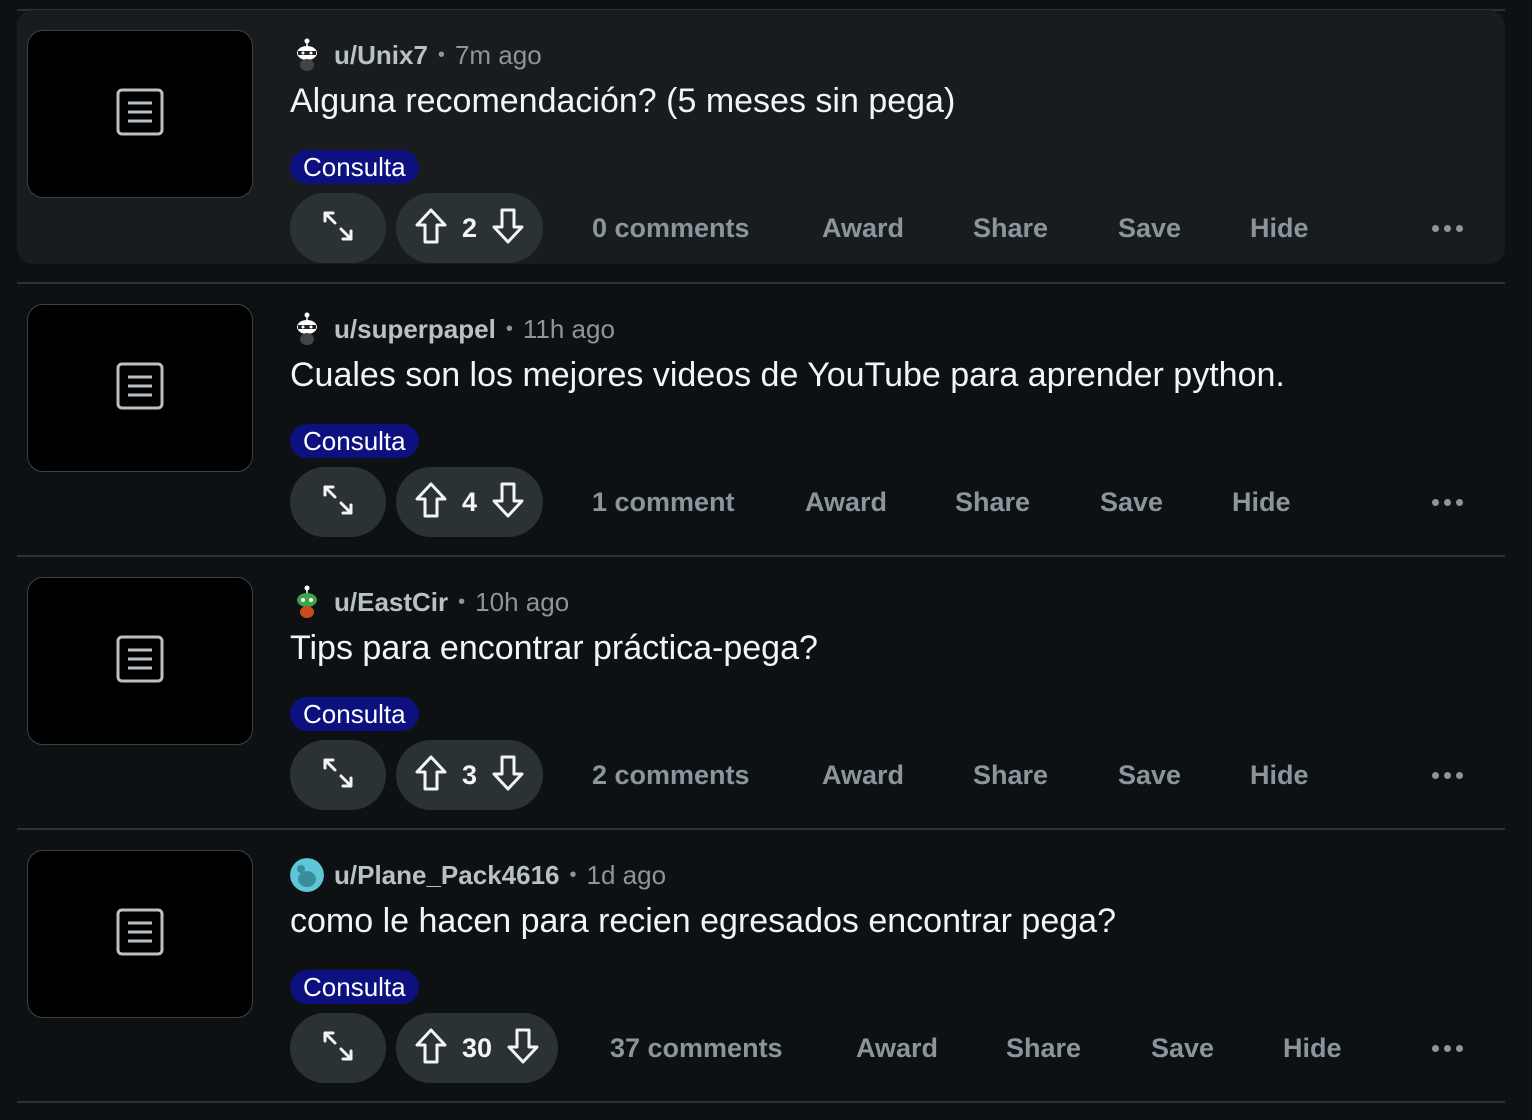  Describe the element at coordinates (626, 874) in the screenshot. I see `post-time: 1d ago` at that location.